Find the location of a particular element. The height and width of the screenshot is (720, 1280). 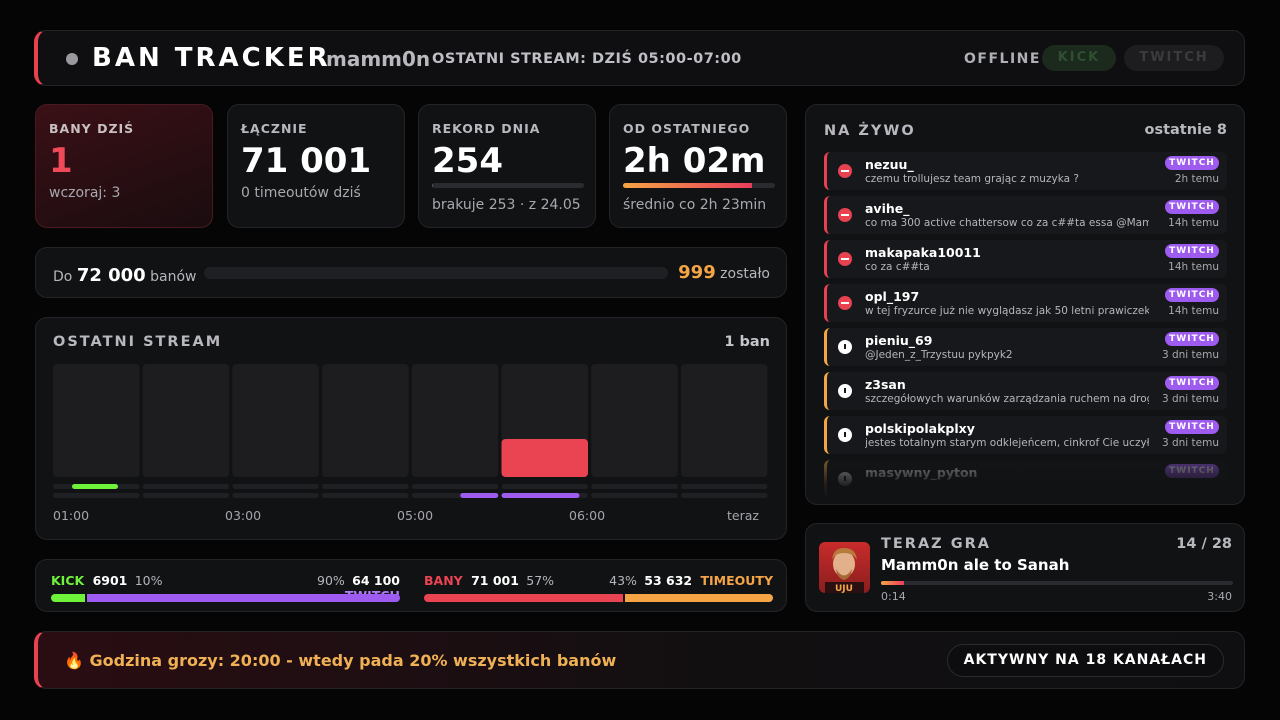

song-title: Mamm0n ale to Sanah is located at coordinates (975, 565).